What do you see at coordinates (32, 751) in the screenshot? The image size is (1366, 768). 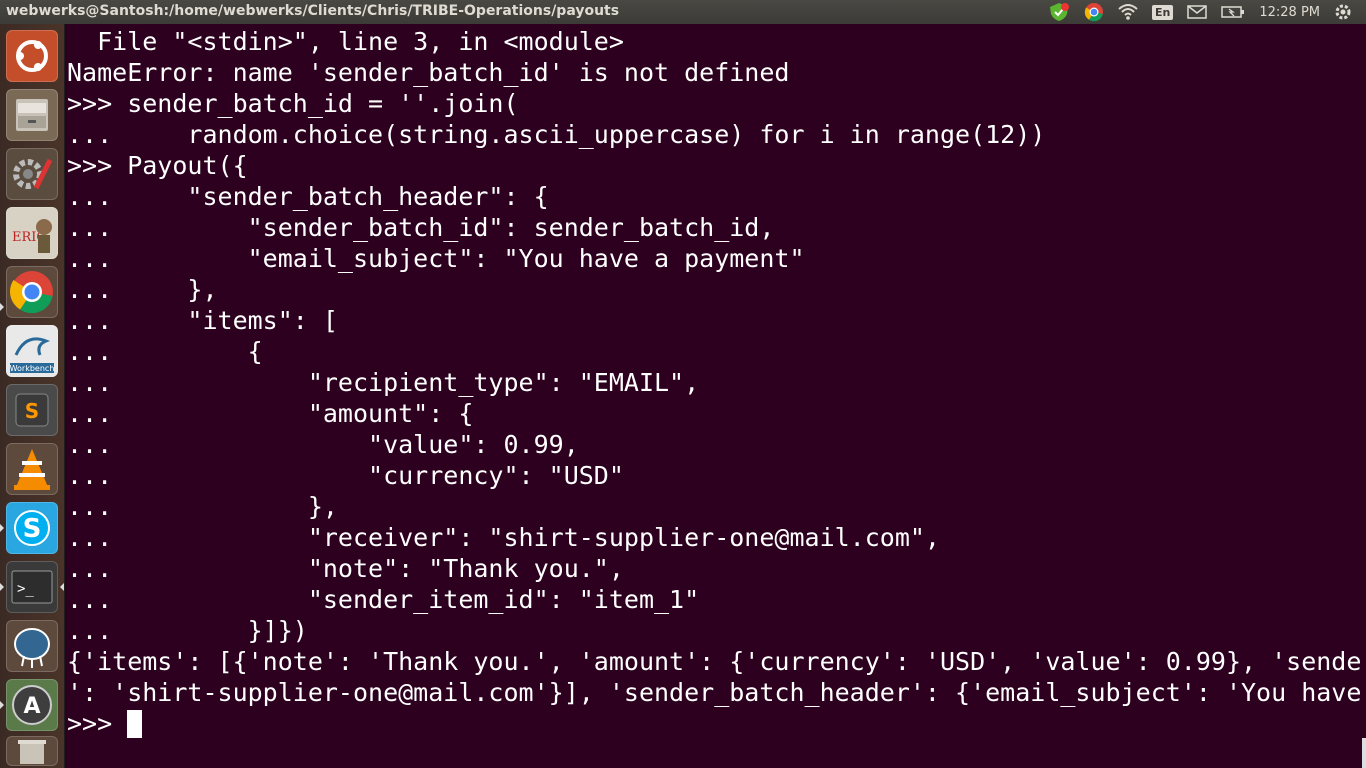 I see `trash-icon` at bounding box center [32, 751].